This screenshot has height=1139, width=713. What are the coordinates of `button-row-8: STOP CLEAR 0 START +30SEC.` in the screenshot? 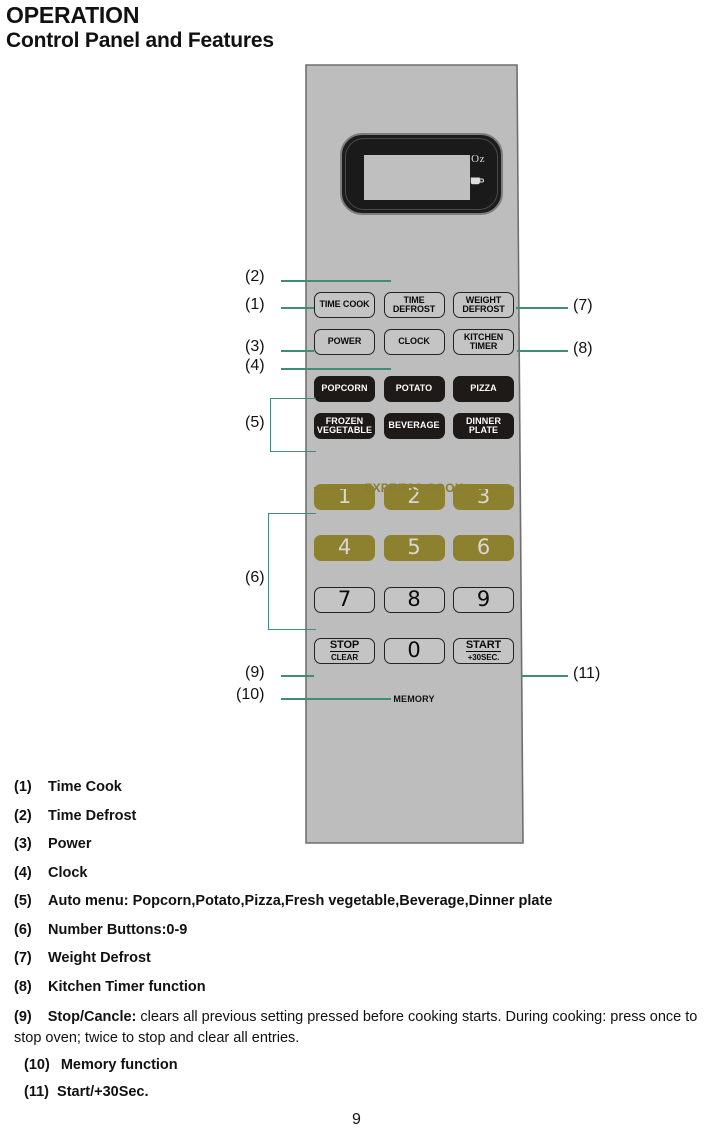 It's located at (414, 651).